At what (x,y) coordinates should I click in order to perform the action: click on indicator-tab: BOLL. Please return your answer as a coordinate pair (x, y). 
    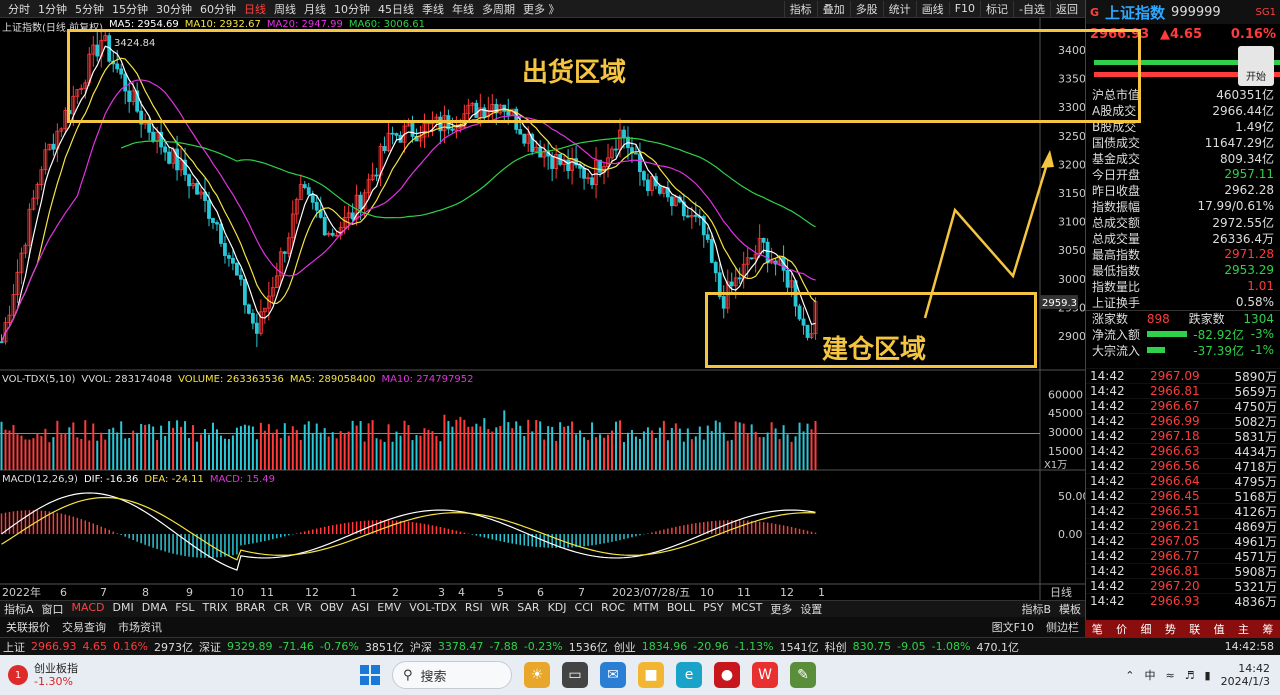
    Looking at the image, I should click on (681, 609).